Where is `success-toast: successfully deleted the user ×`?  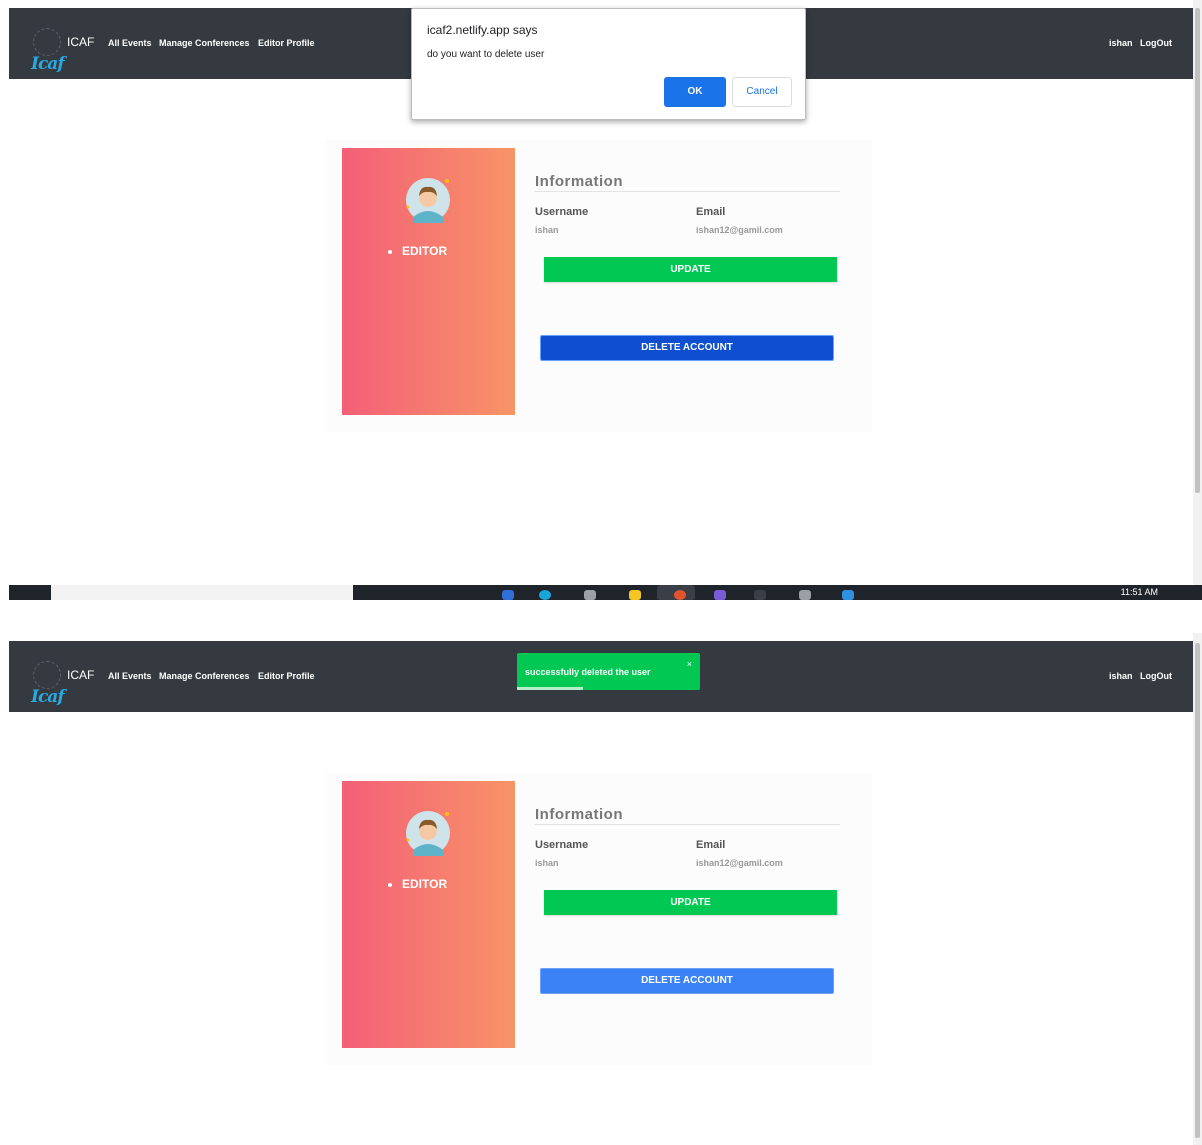
success-toast: successfully deleted the user × is located at coordinates (608, 671).